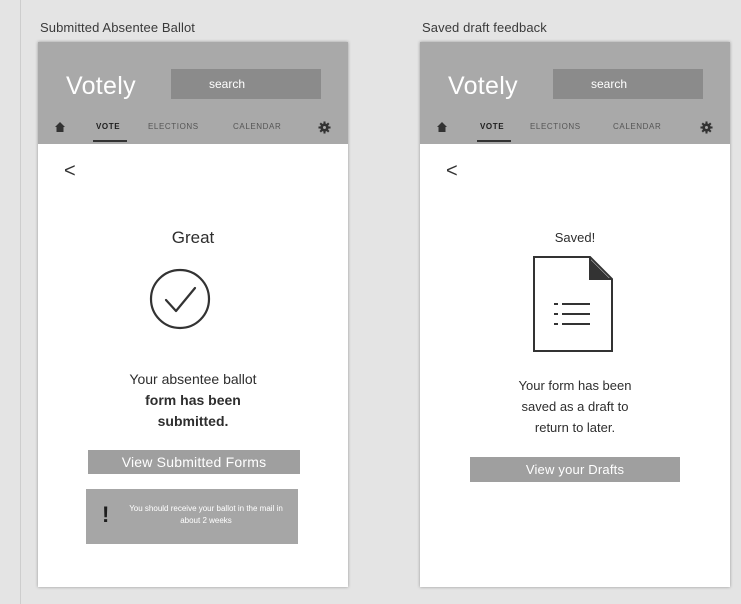  I want to click on view-submitted-forms-button: View Submitted Forms, so click(194, 462).